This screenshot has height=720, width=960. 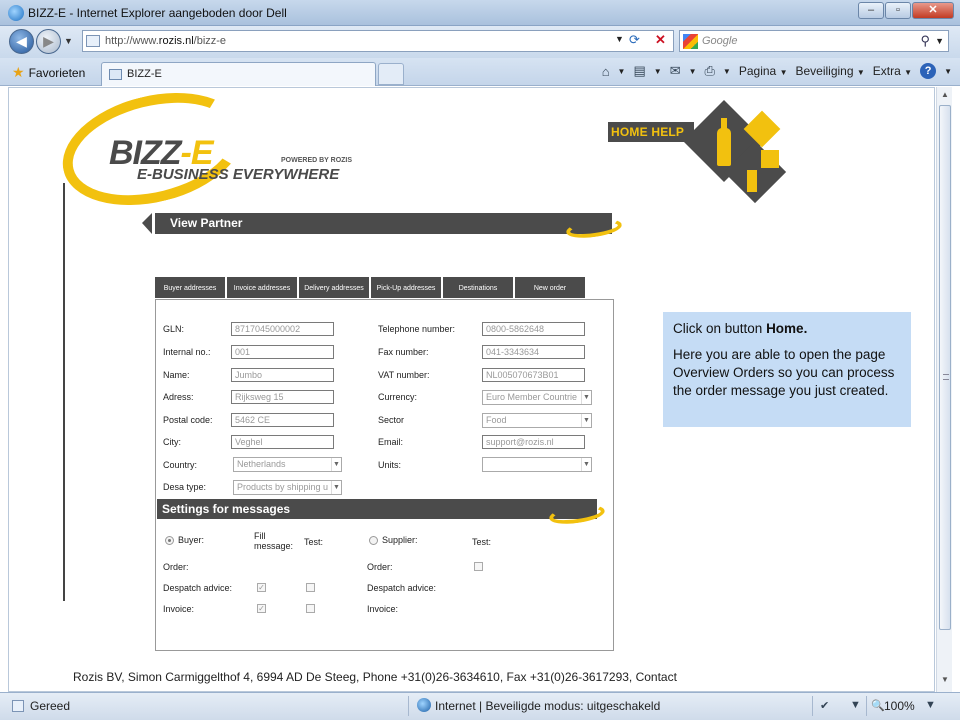 I want to click on section-title: View Partner, so click(x=383, y=223).